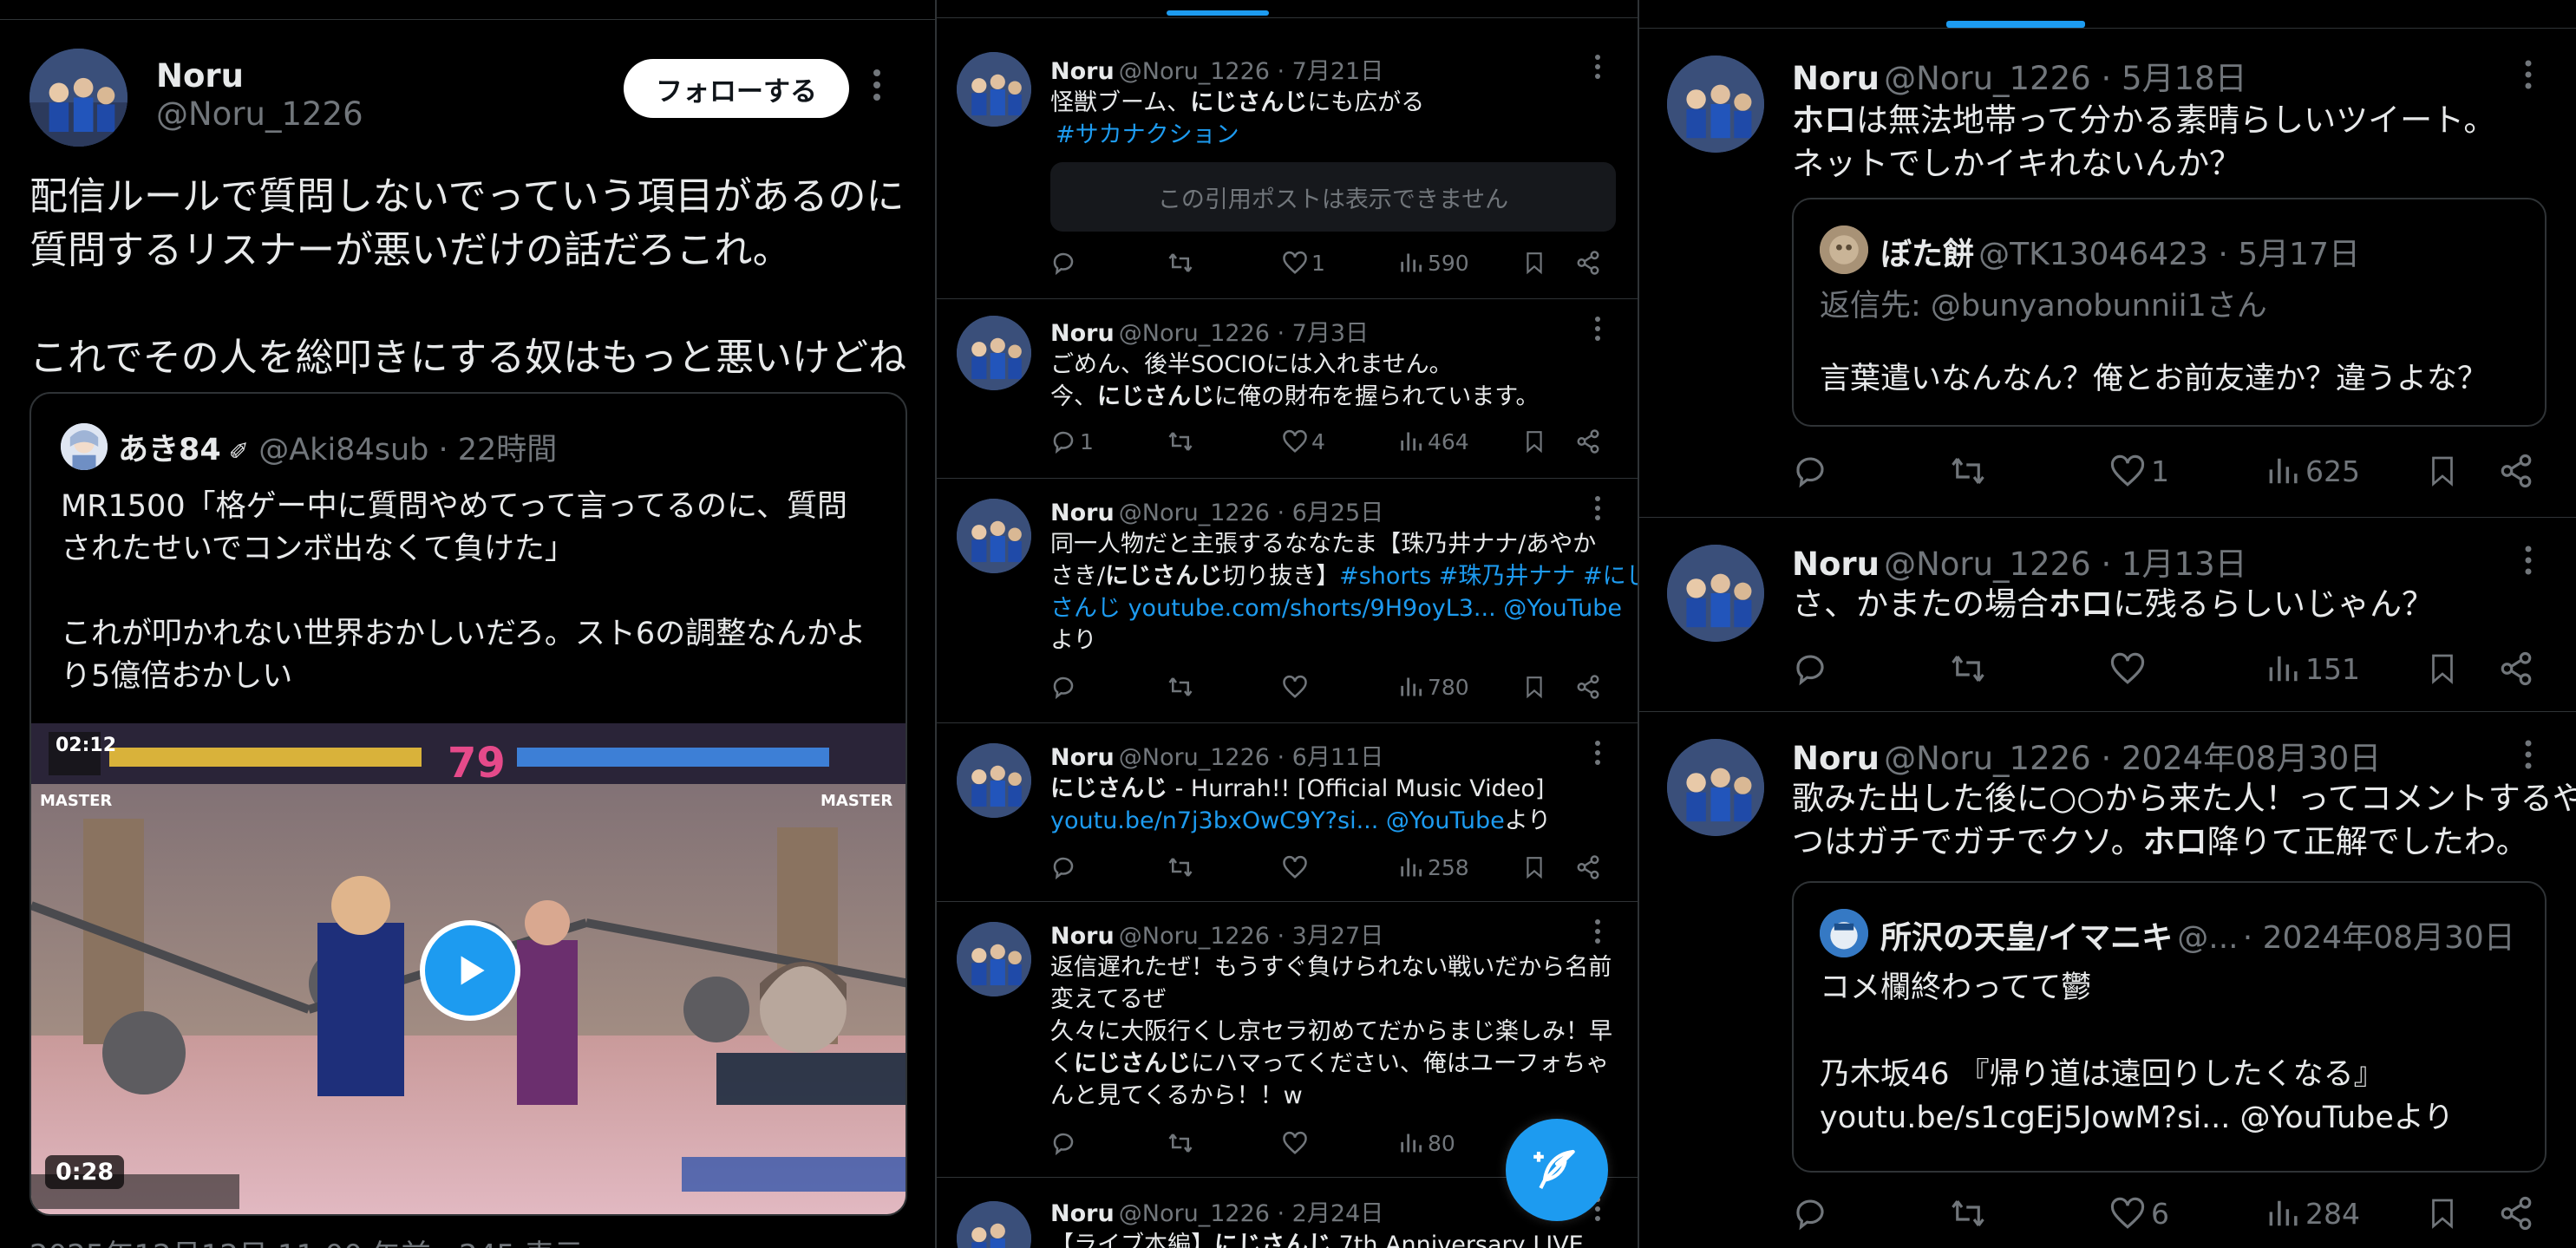 This screenshot has width=2576, height=1248. What do you see at coordinates (1277, 820) in the screenshot?
I see `link-text: youtu.be/n7j3bxOwC9Y?si... @YouTube` at bounding box center [1277, 820].